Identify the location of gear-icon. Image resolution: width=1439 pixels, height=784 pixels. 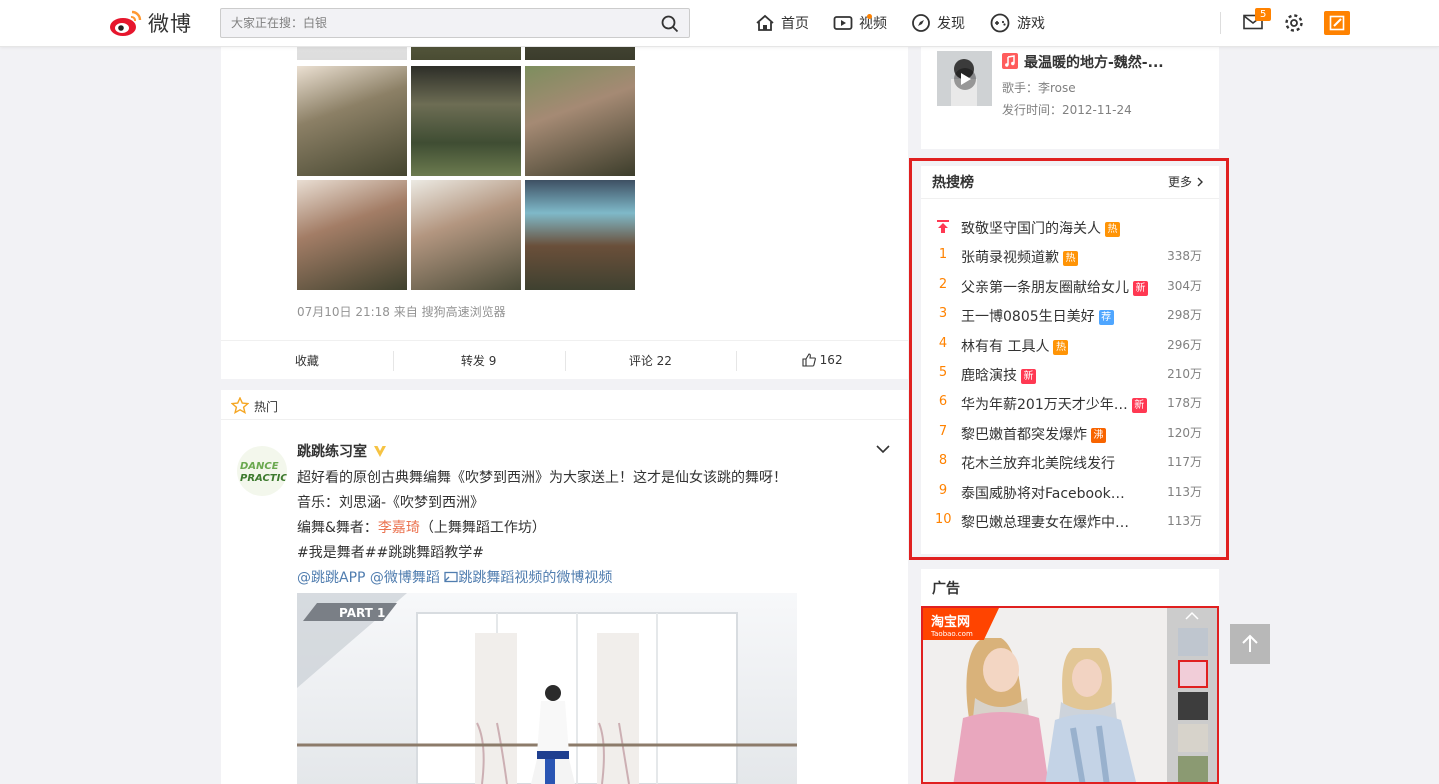
(1294, 23).